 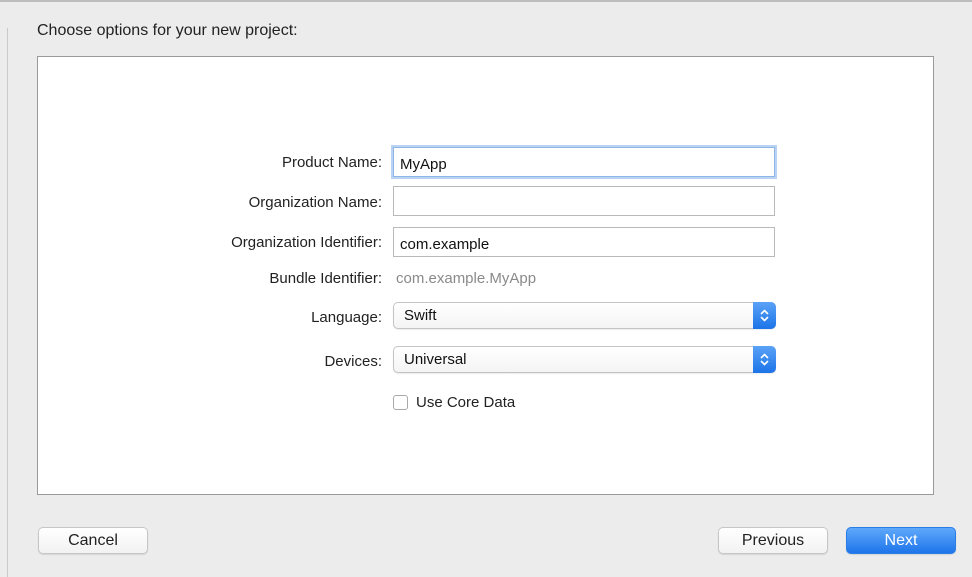 I want to click on devices-popup: Universal, so click(x=584, y=359).